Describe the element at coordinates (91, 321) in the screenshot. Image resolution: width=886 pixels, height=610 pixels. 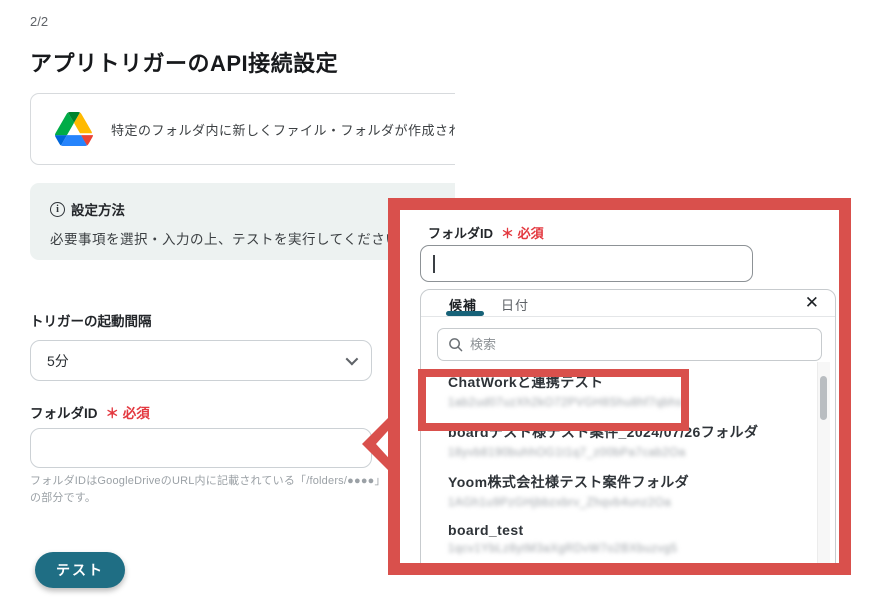
I see `interval-label: トリガーの起動間隔` at that location.